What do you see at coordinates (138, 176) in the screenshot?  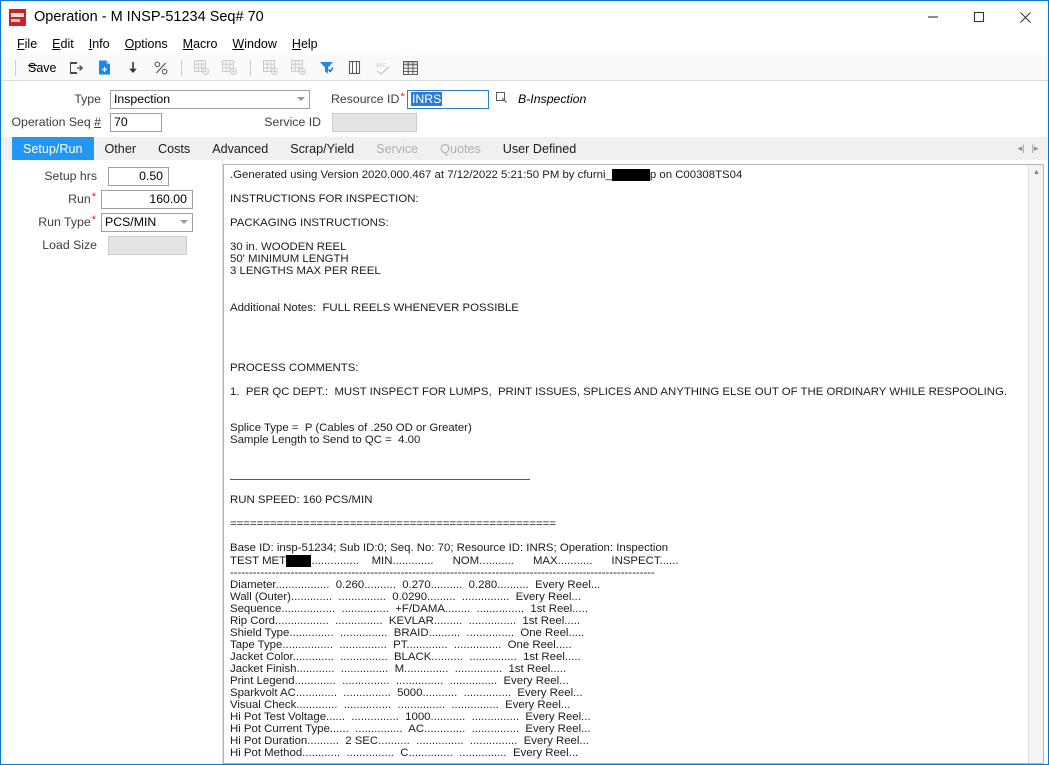 I see `setup-hrs-input: 0.50` at bounding box center [138, 176].